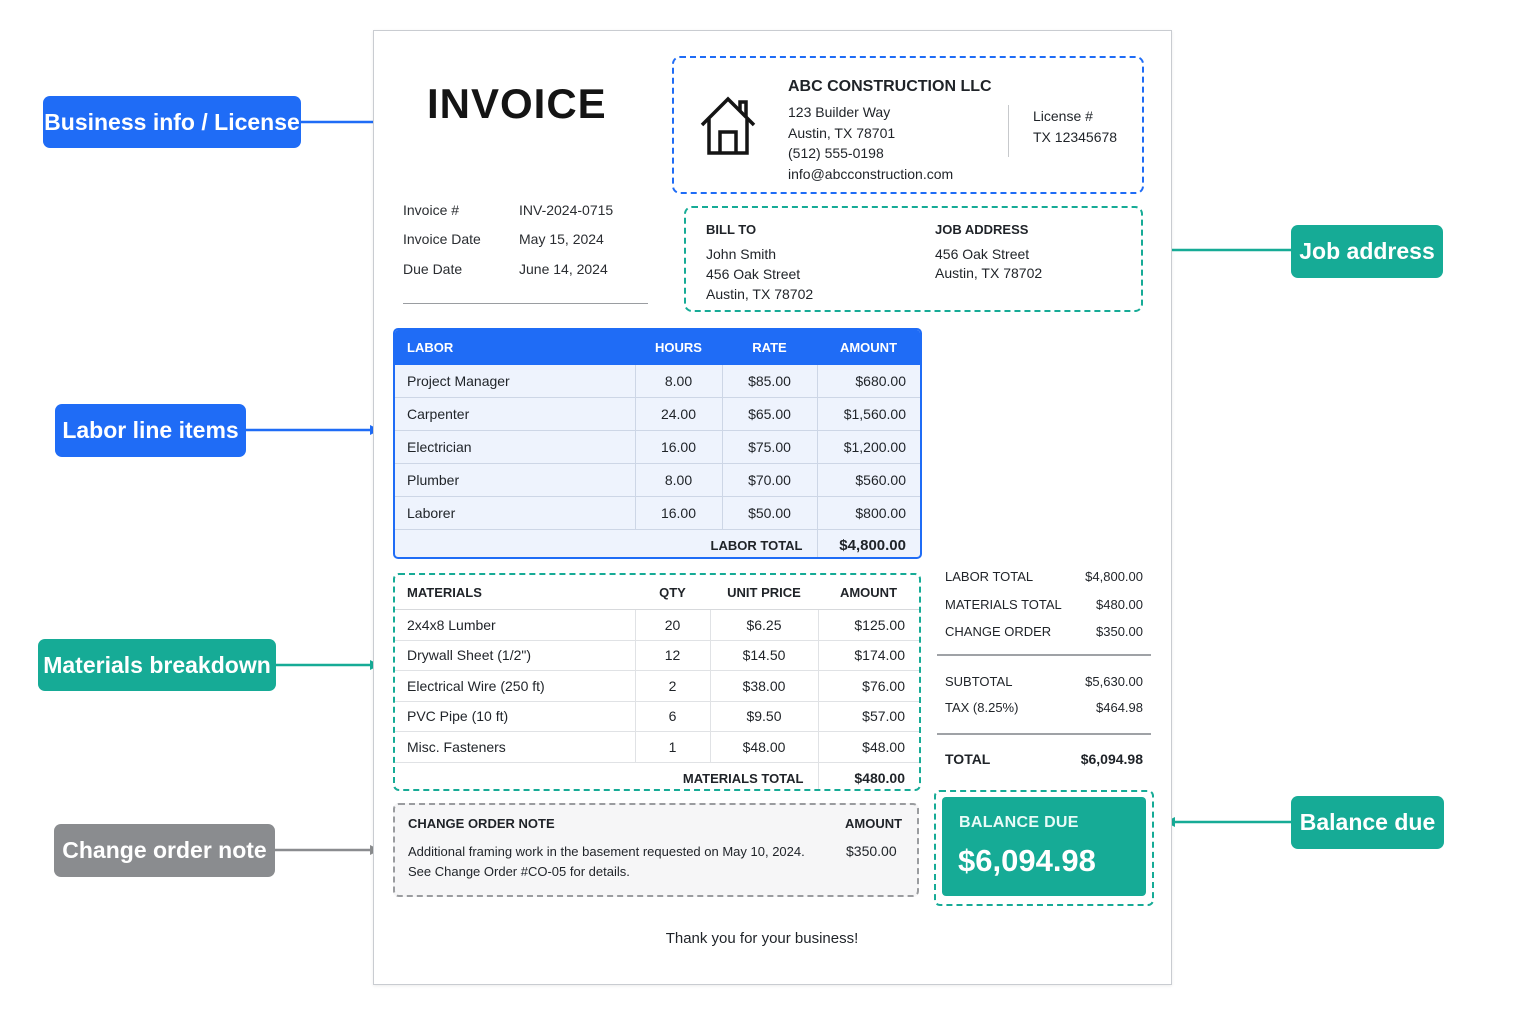  I want to click on thank-you-note: Thank you for your business!, so click(768, 938).